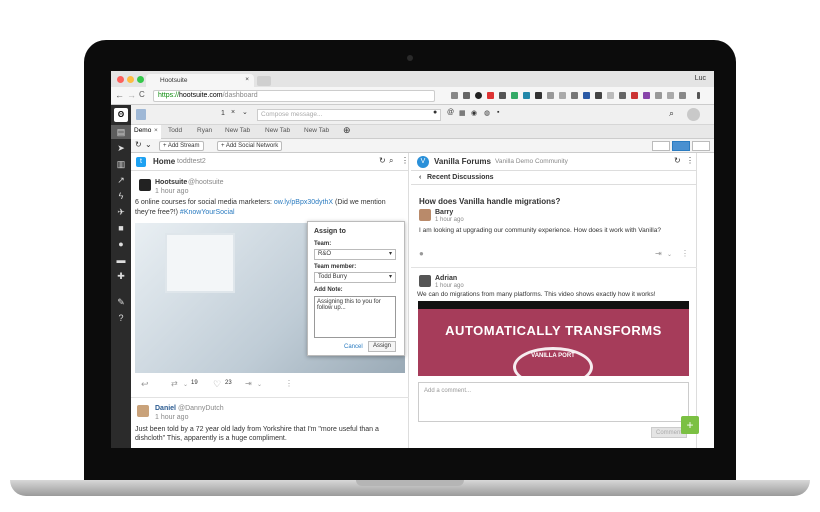 The height and width of the screenshot is (512, 820). Describe the element at coordinates (277, 130) in the screenshot. I see `tab-new-2: New Tab` at that location.